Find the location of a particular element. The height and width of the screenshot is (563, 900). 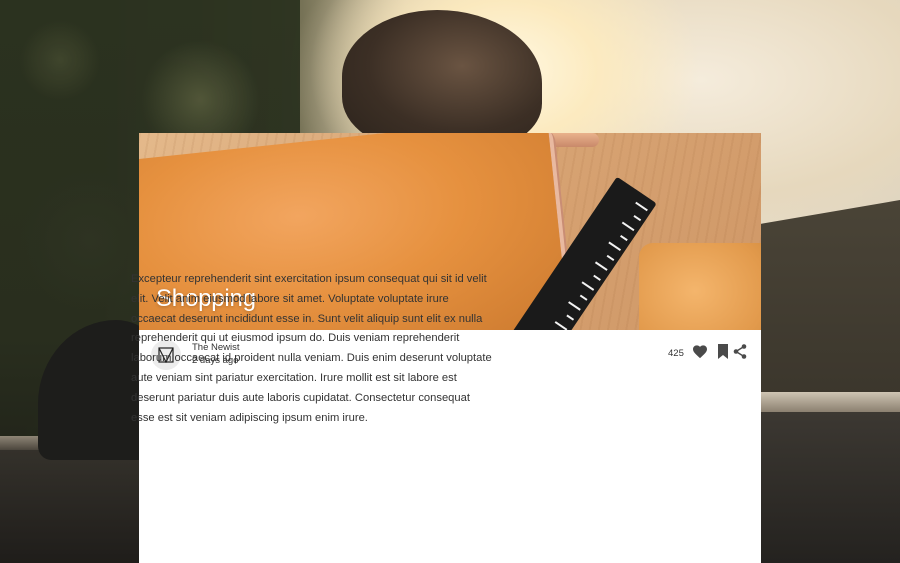

background-person-head is located at coordinates (442, 80).